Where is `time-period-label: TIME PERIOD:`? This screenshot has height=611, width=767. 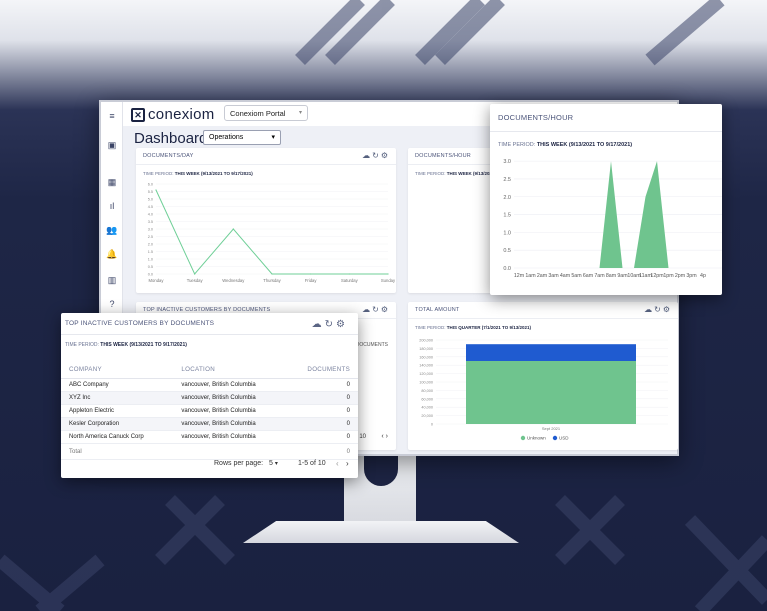
time-period-label: TIME PERIOD: is located at coordinates (82, 345).